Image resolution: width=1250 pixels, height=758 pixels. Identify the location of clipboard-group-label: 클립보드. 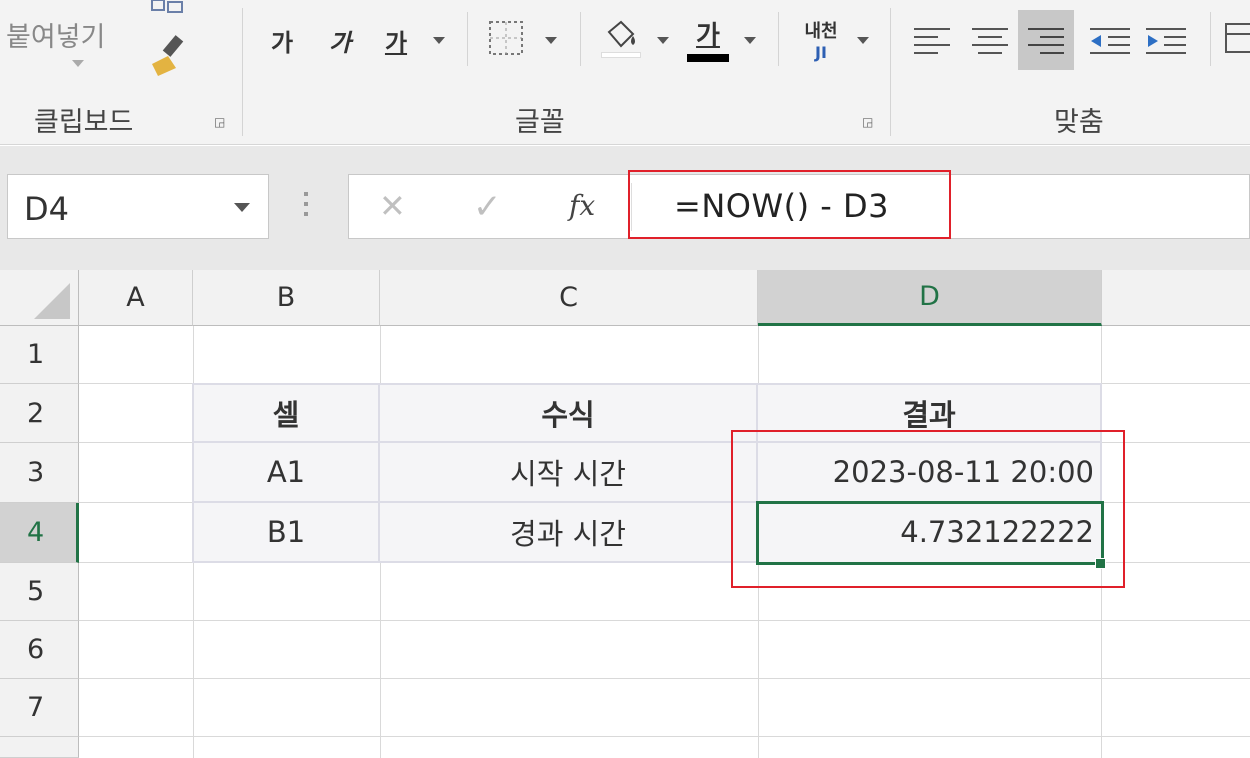
(84, 122).